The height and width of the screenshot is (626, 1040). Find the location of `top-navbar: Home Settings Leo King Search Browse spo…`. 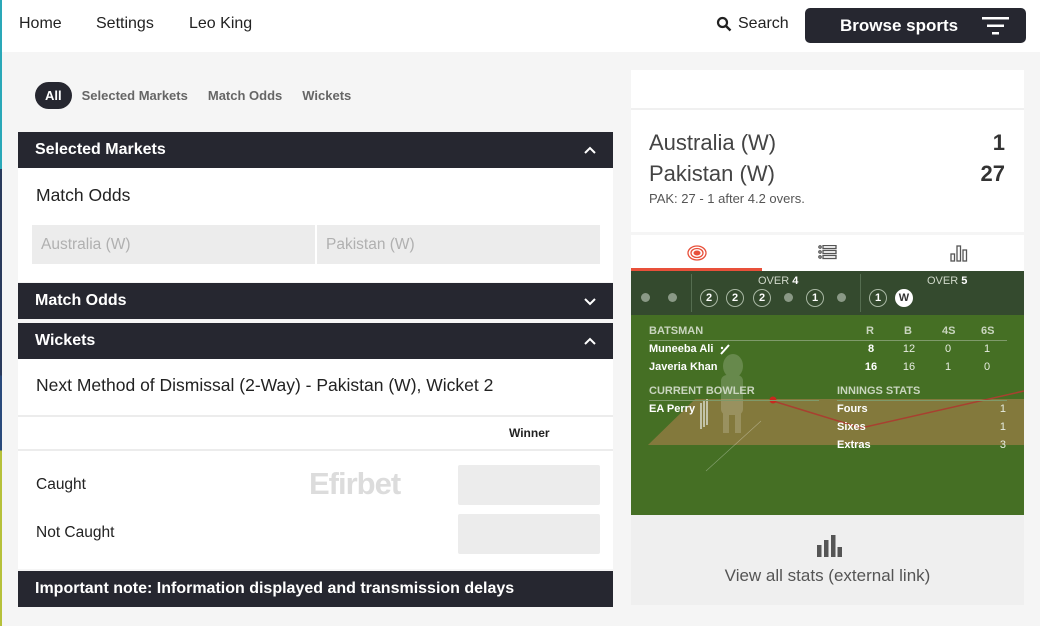

top-navbar: Home Settings Leo King Search Browse spo… is located at coordinates (521, 26).